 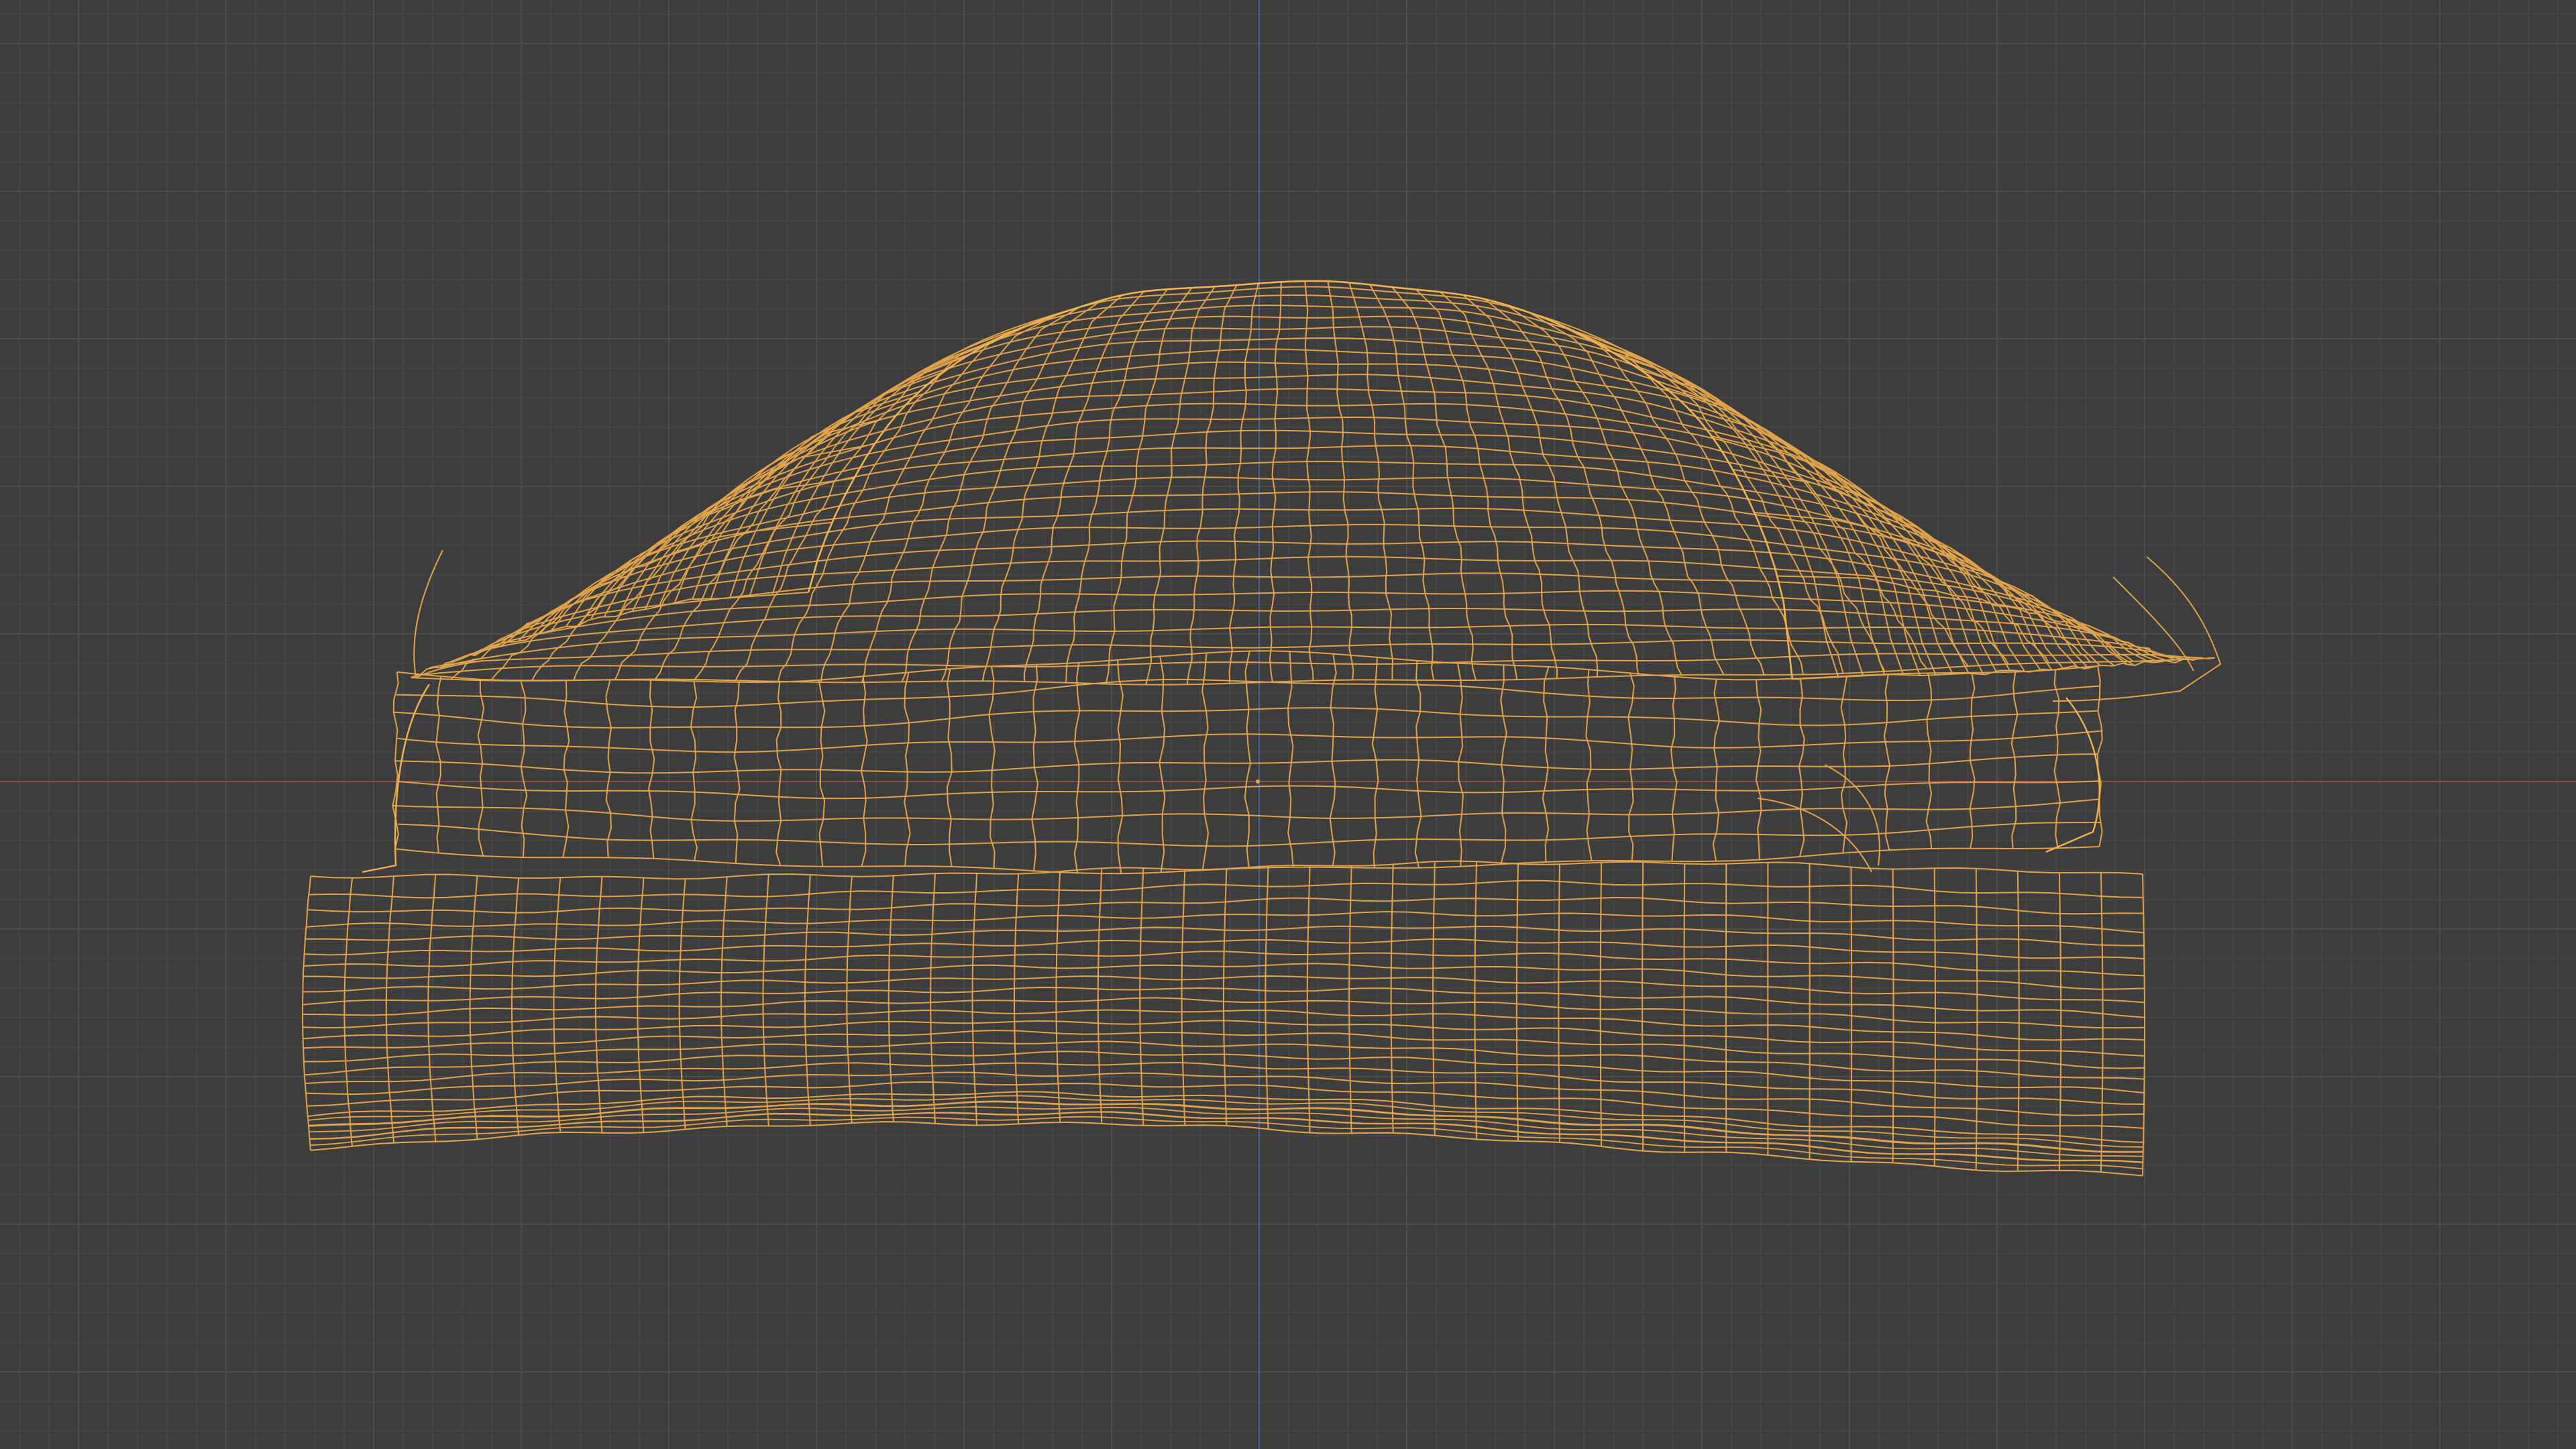 What do you see at coordinates (1258, 782) in the screenshot?
I see `object-origin-icon` at bounding box center [1258, 782].